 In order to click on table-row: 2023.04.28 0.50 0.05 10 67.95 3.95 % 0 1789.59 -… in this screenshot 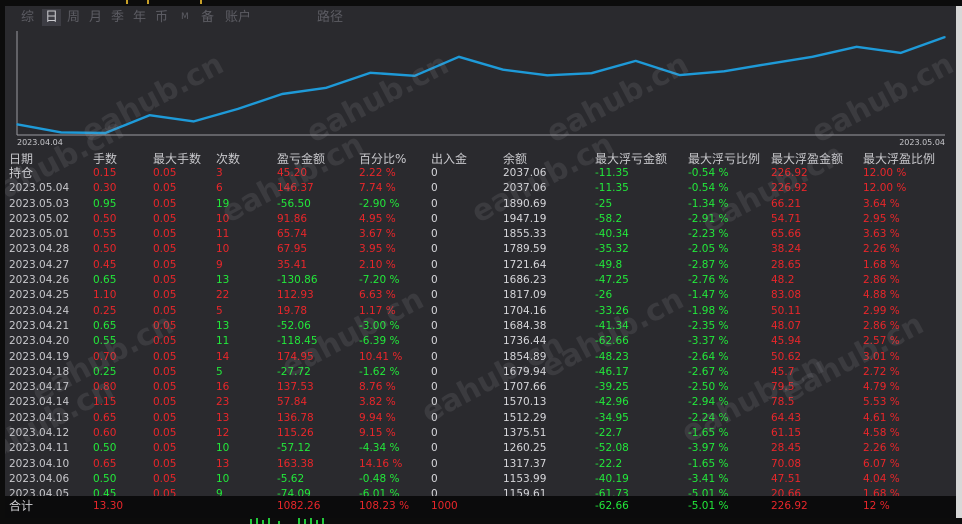, I will do `click(480, 249)`.